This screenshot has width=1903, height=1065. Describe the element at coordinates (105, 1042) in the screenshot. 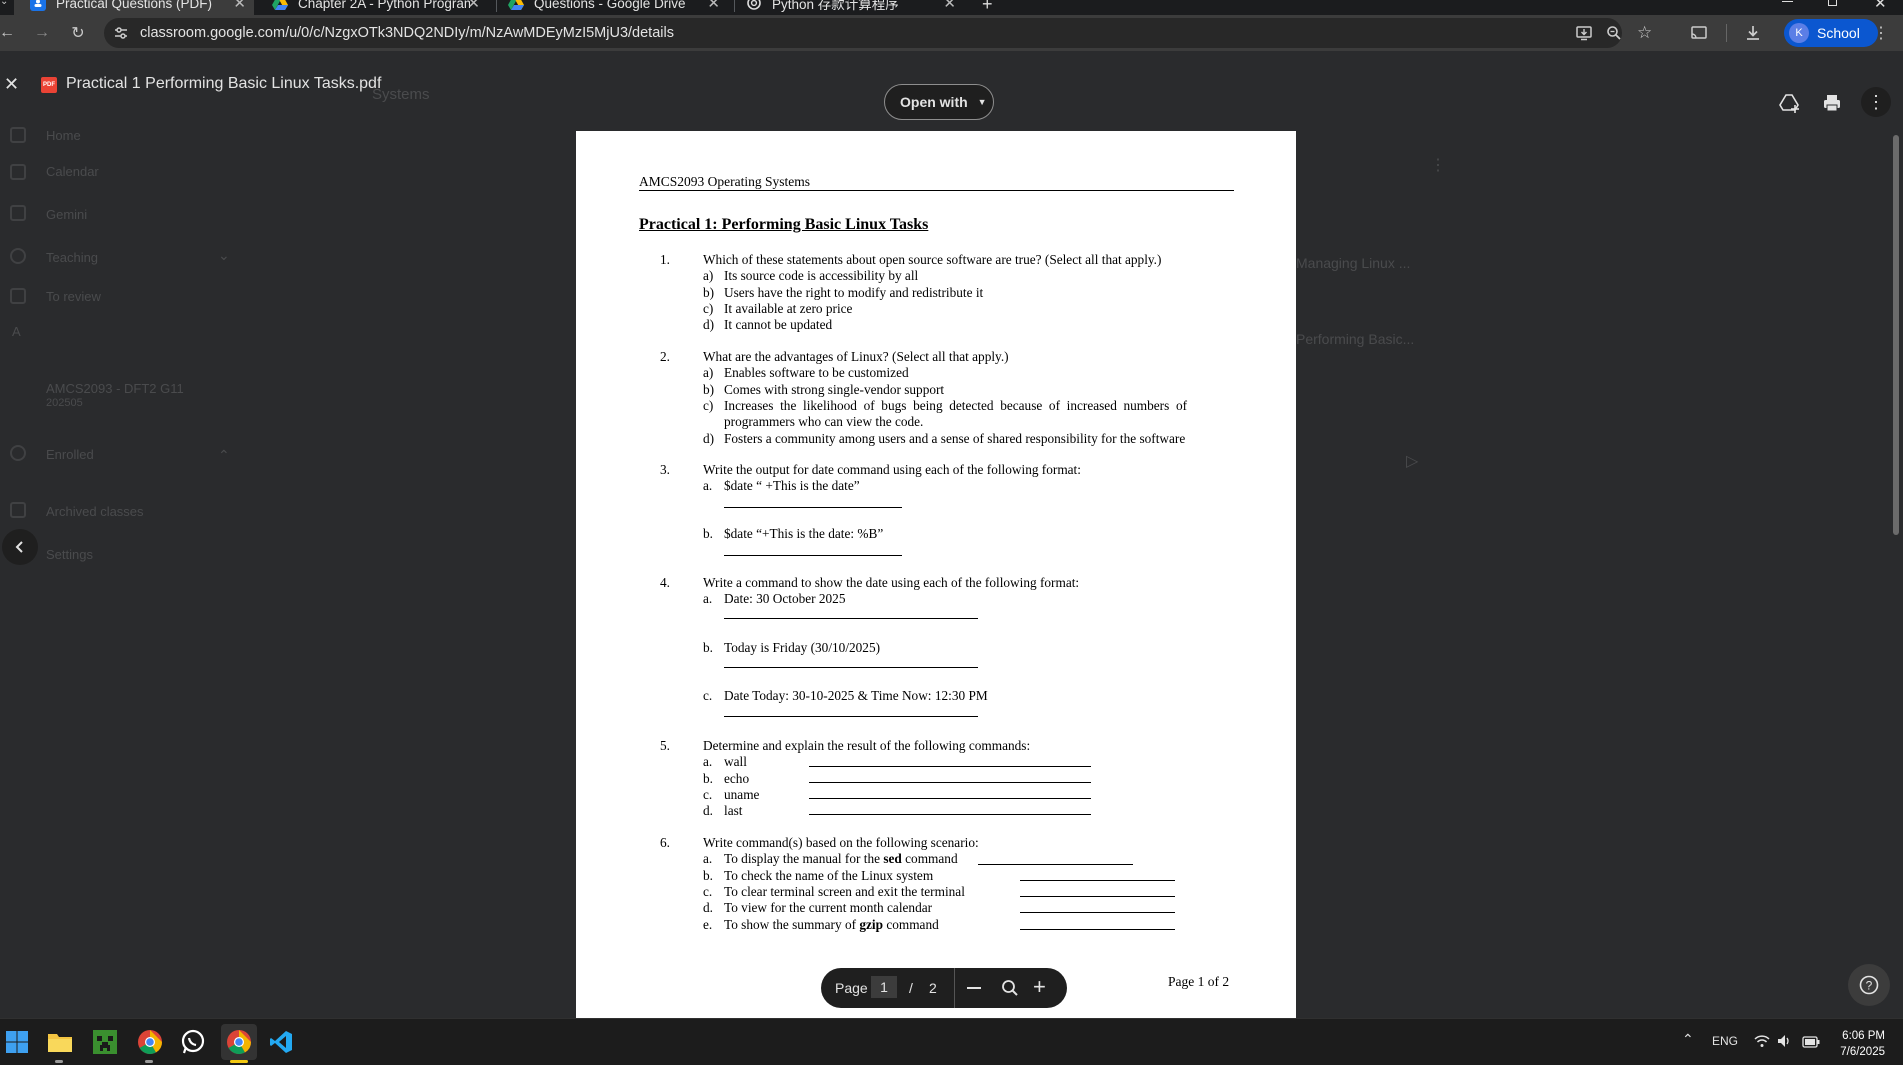

I see `minecraft-icon` at that location.